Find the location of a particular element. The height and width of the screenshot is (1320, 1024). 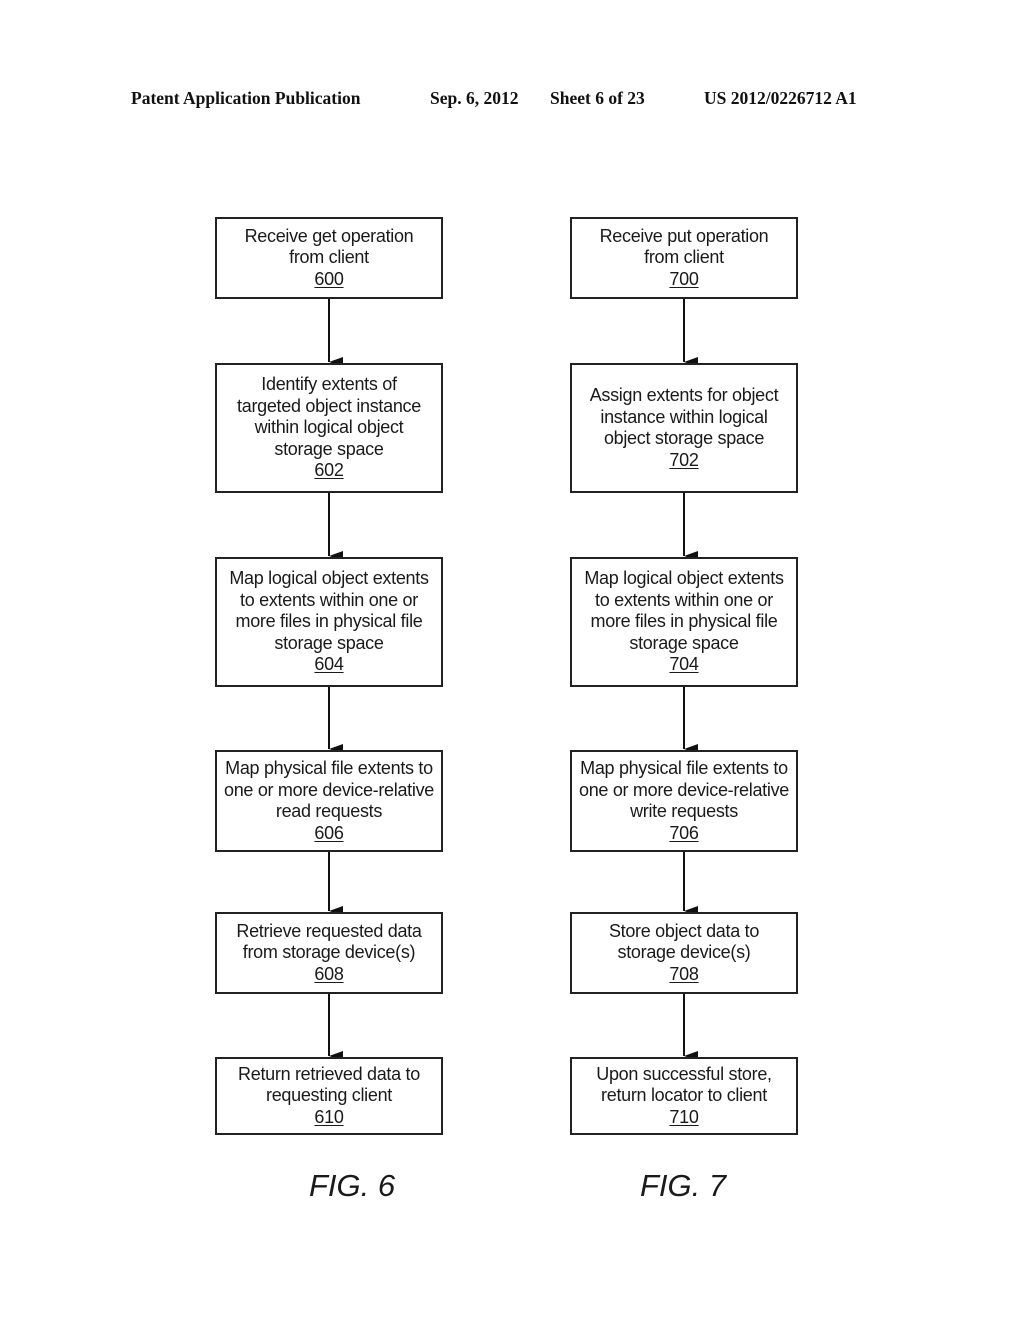

step-text-line: from storage device(s) is located at coordinates (329, 952).